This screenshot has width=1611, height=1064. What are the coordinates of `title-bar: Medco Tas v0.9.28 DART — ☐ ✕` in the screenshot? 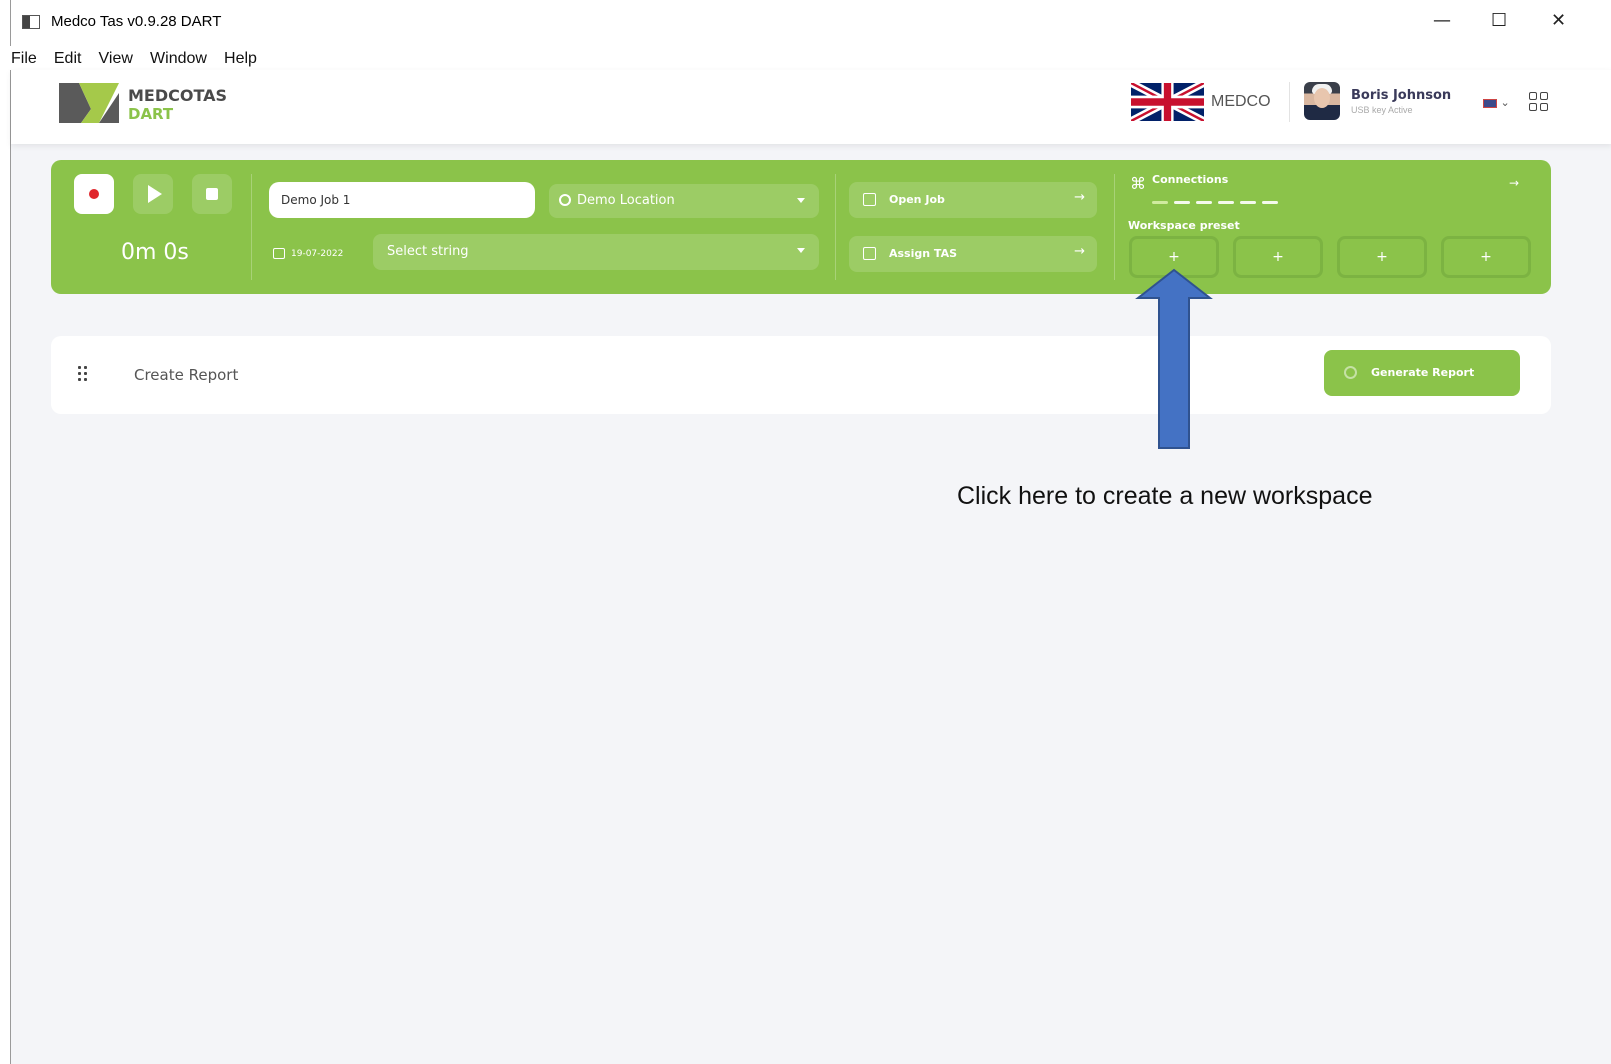 It's located at (811, 23).